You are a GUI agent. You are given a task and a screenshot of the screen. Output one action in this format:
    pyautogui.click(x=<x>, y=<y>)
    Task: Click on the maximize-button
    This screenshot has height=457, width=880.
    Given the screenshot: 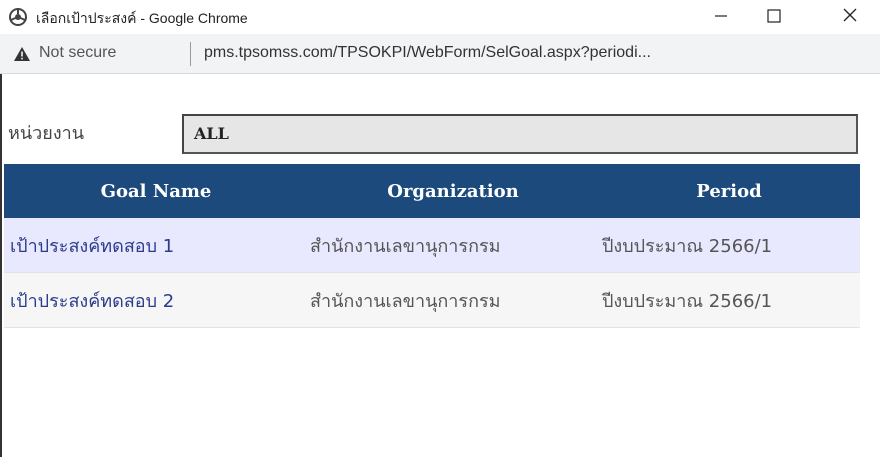 What is the action you would take?
    pyautogui.click(x=774, y=17)
    